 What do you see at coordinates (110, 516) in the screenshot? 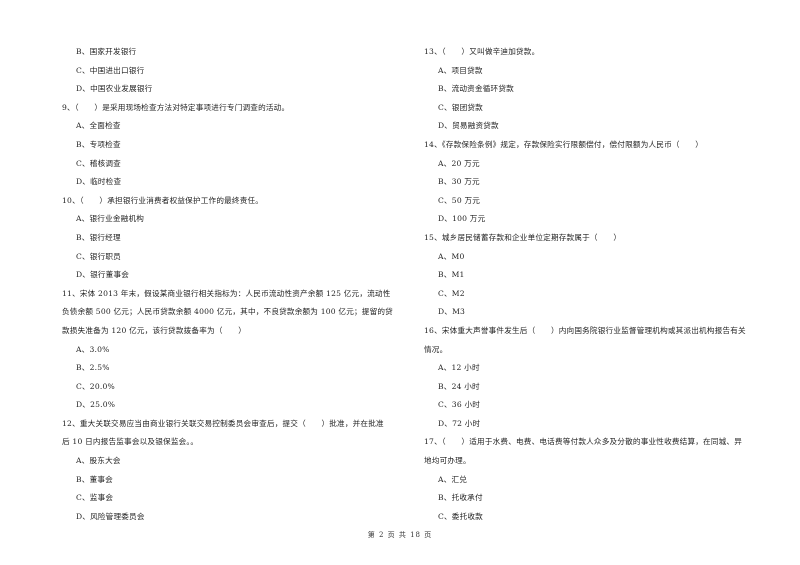
I see `answer-option: D、风险管理委员会` at bounding box center [110, 516].